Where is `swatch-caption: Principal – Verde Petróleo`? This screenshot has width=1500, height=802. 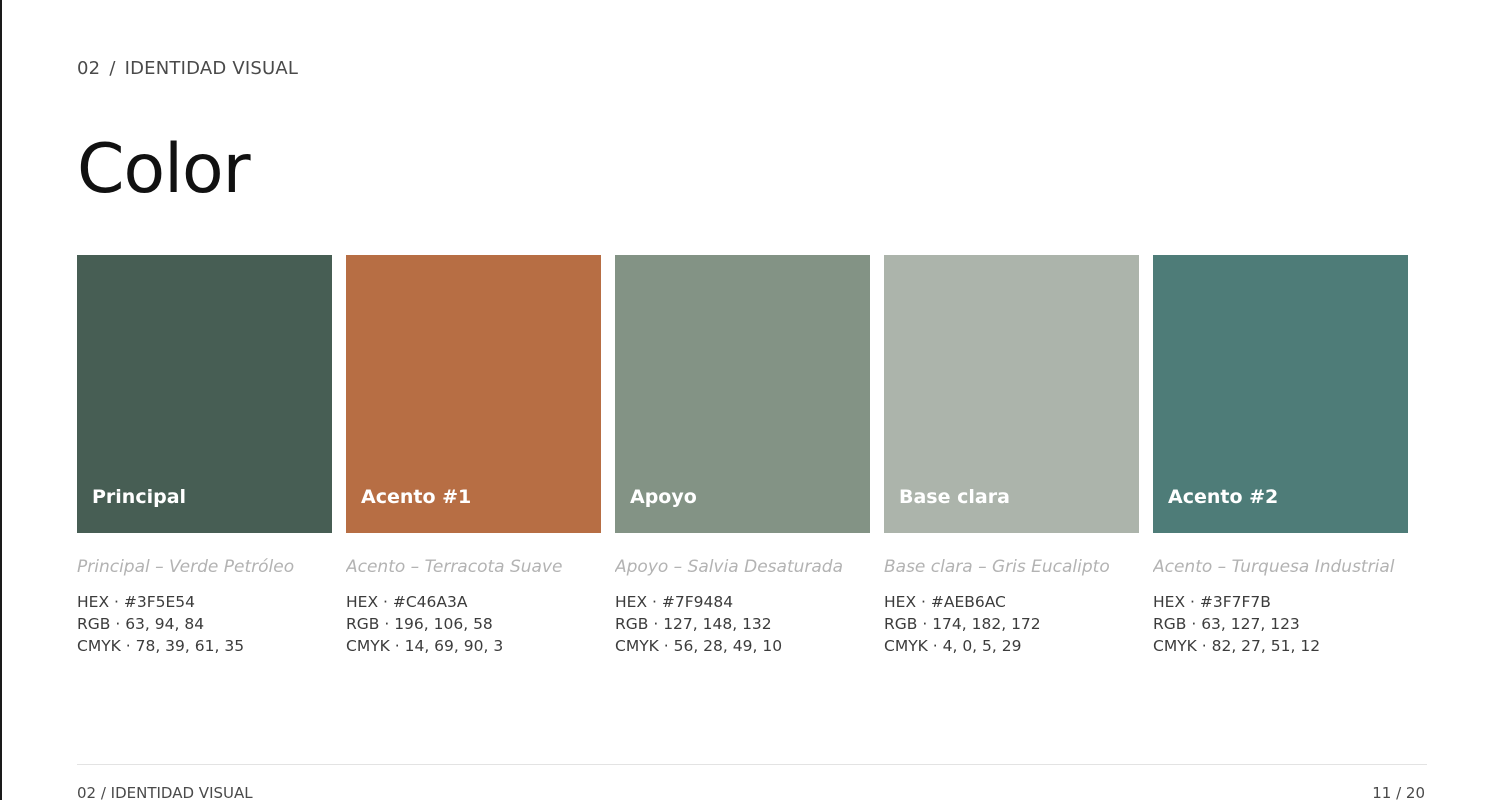
swatch-caption: Principal – Verde Petróleo is located at coordinates (186, 567).